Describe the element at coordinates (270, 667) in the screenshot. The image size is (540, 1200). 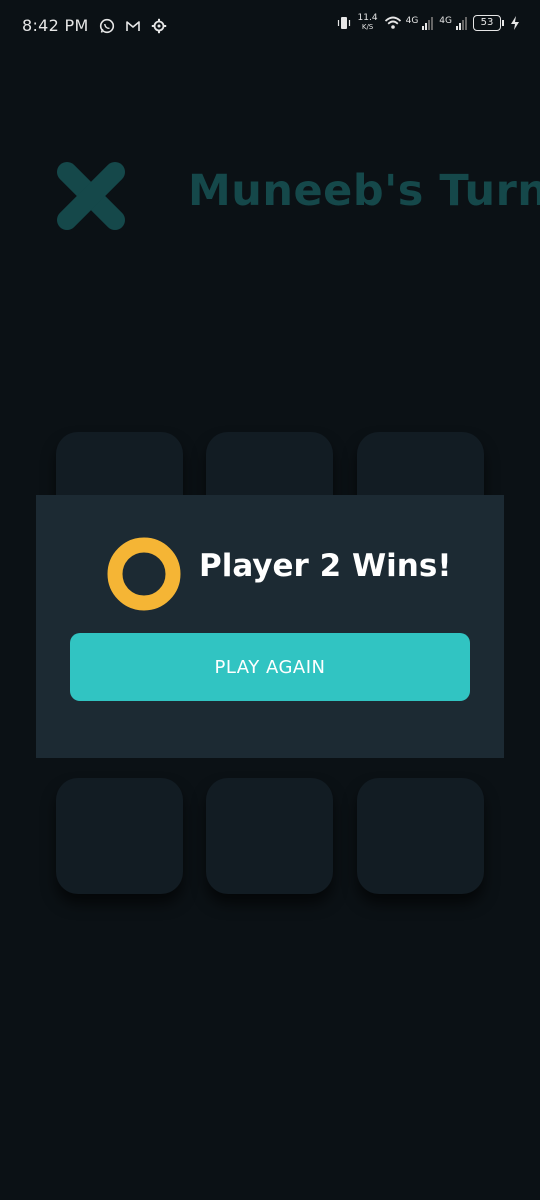
I see `play-again-button: PLAY AGAIN` at that location.